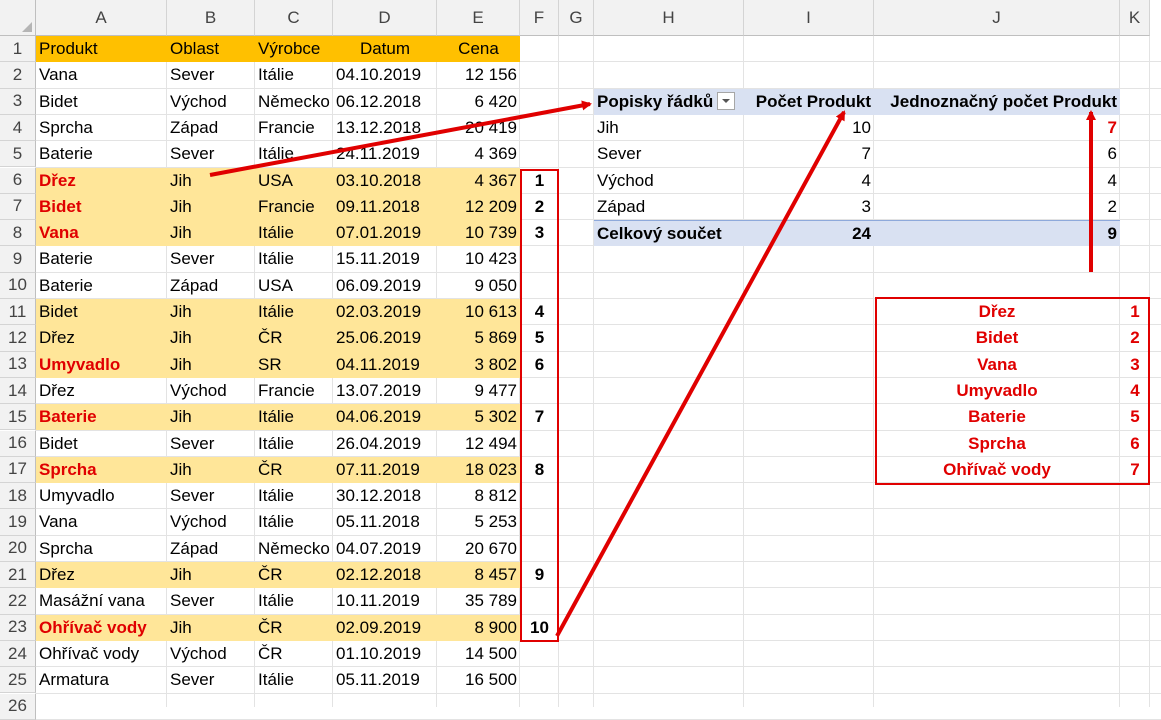 The width and height of the screenshot is (1161, 720). Describe the element at coordinates (18, 233) in the screenshot. I see `row-header-8: 8` at that location.